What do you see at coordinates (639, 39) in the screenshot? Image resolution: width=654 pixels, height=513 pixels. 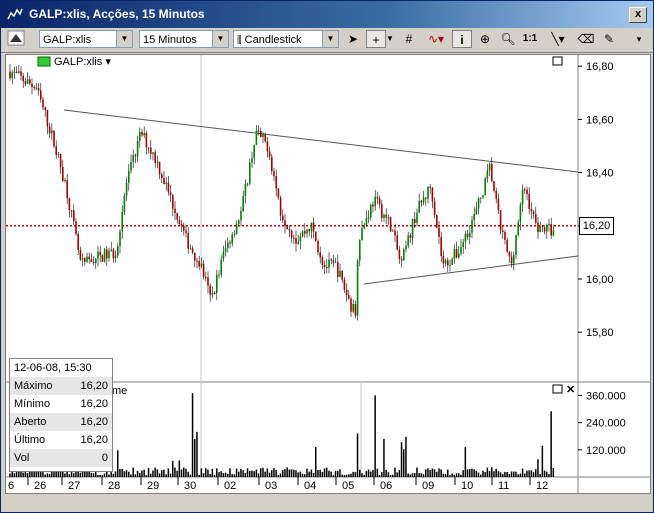 I see `overflow-icon: ▾` at bounding box center [639, 39].